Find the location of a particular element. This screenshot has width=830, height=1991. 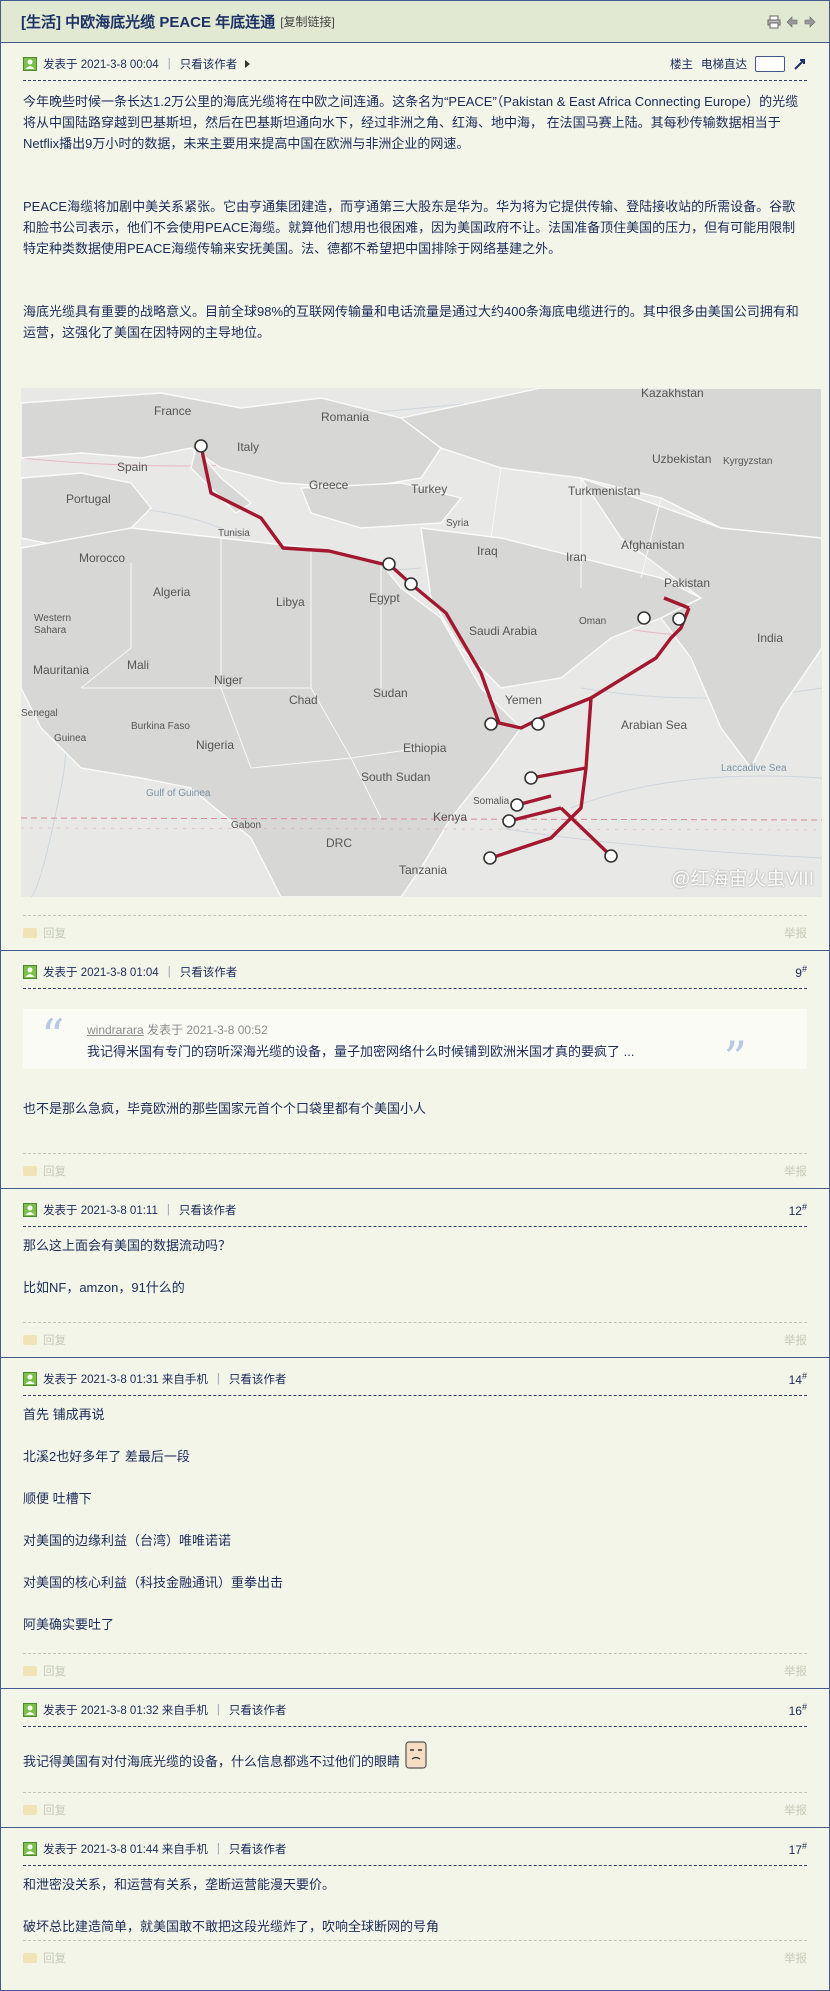

copy-link-button: [复制链接] is located at coordinates (307, 21).